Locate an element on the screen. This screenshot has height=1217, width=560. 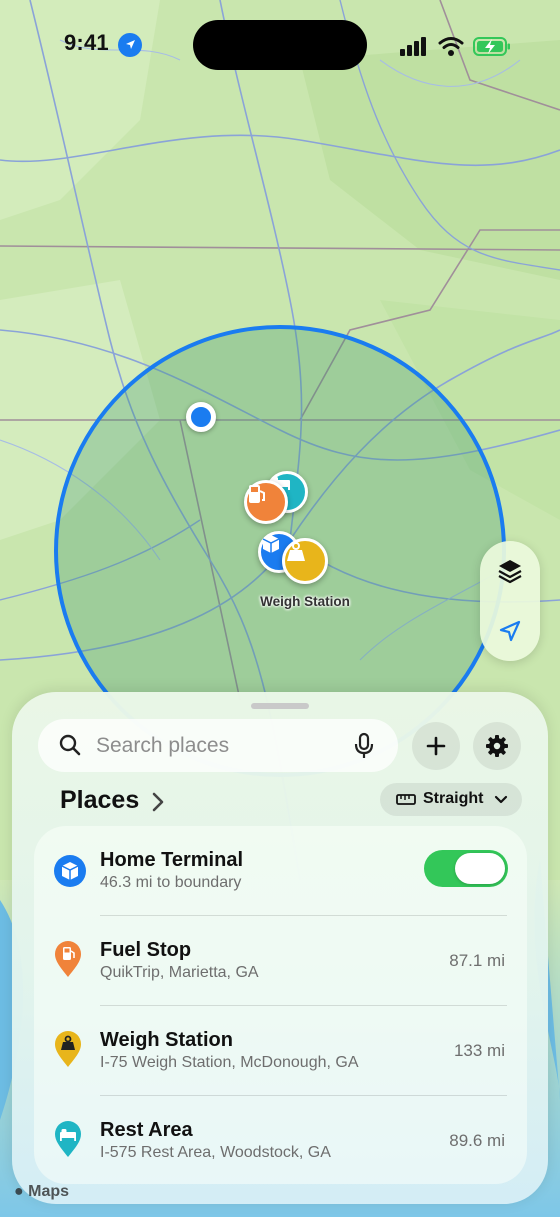
distance-mode-label: Straight is located at coordinates (453, 798).